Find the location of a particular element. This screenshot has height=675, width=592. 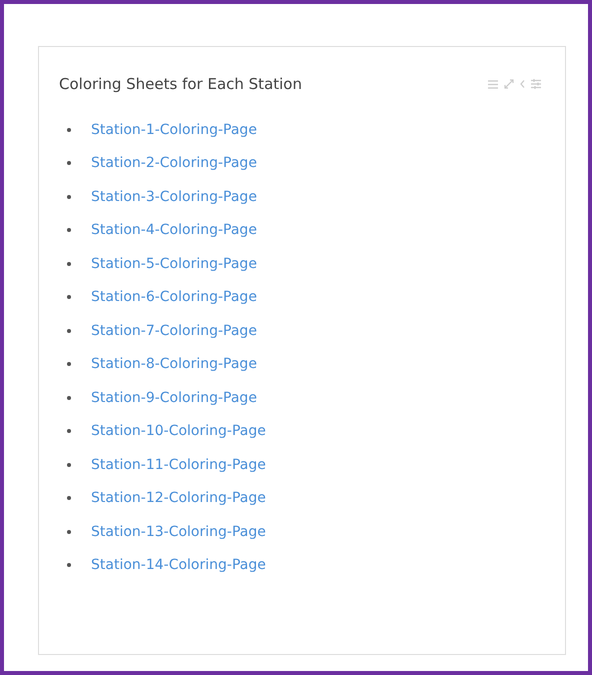

coloring-page-link: Station-1-Coloring-Page is located at coordinates (174, 130).